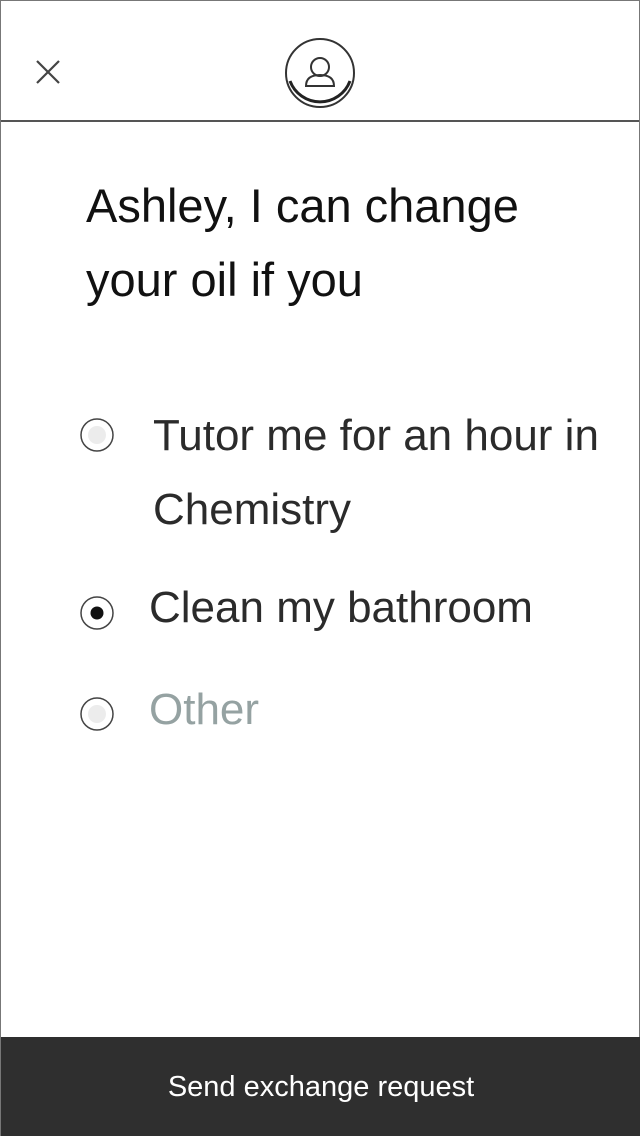  I want to click on option-other-input: Other, so click(379, 710).